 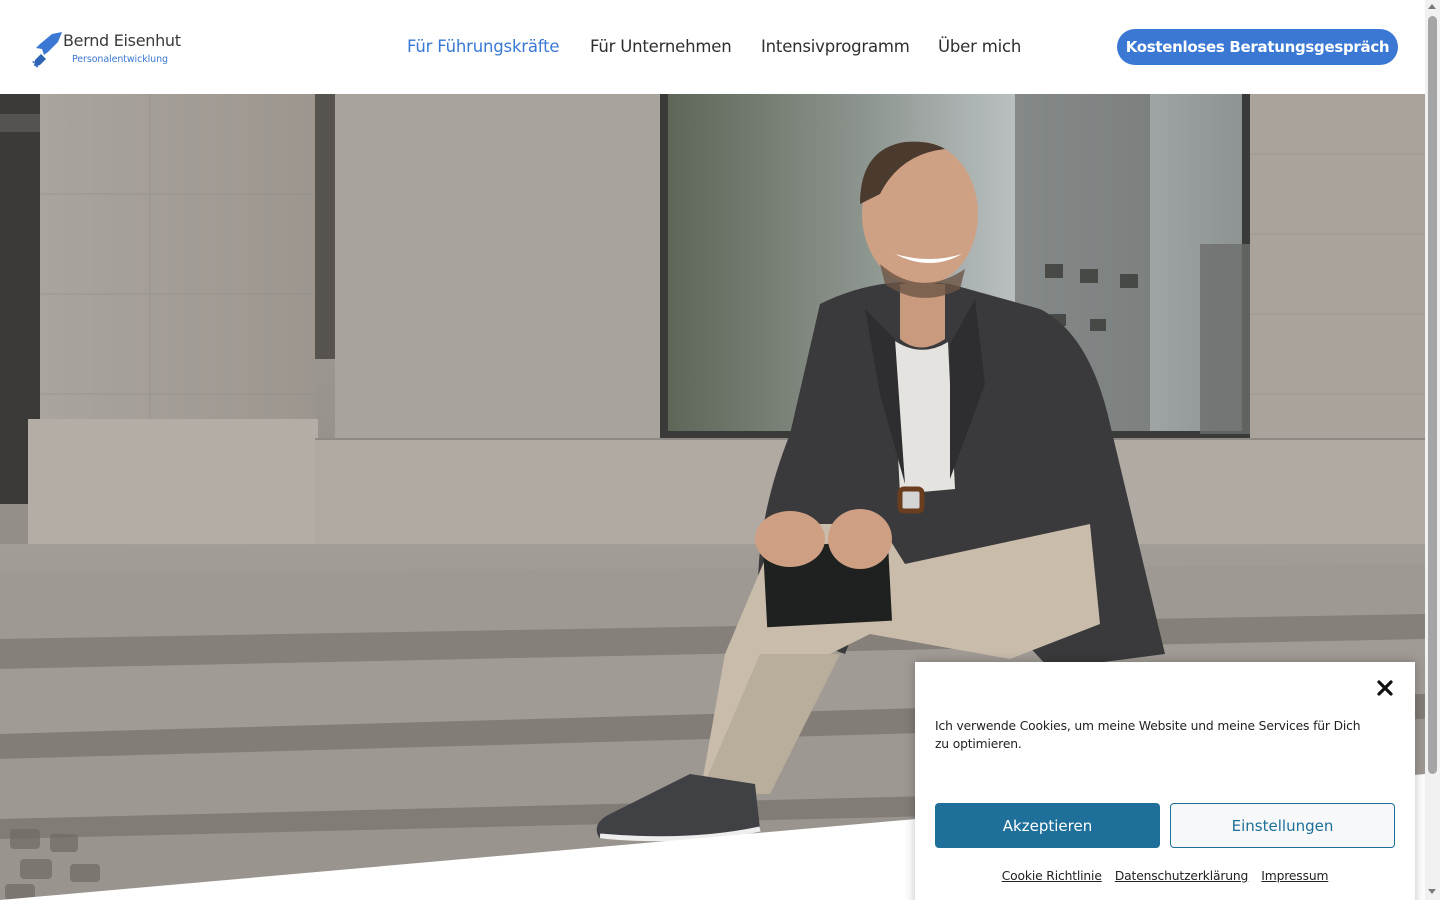 What do you see at coordinates (1182, 876) in the screenshot?
I see `privacy-policy-link: Datenschutzerklärung` at bounding box center [1182, 876].